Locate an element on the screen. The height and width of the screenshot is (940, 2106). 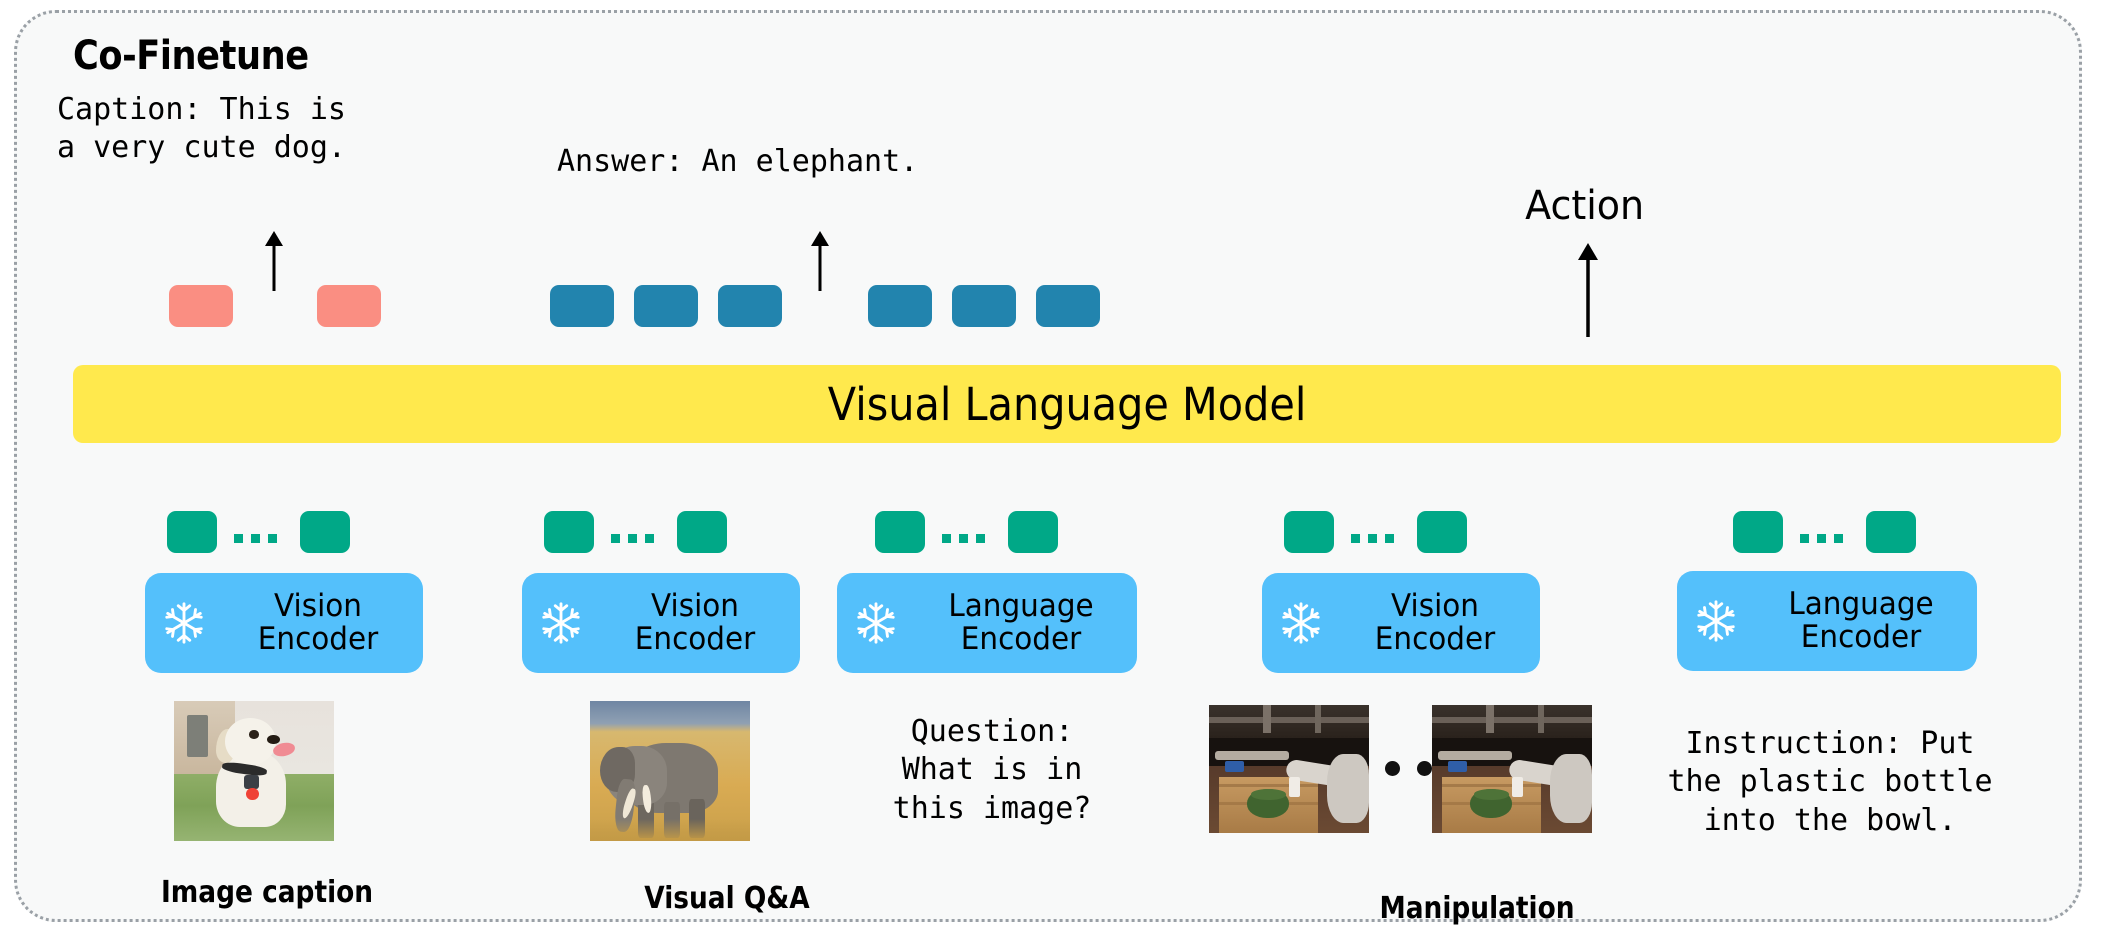
vision-encoder-manip: Vision Encoder is located at coordinates (1401, 623).